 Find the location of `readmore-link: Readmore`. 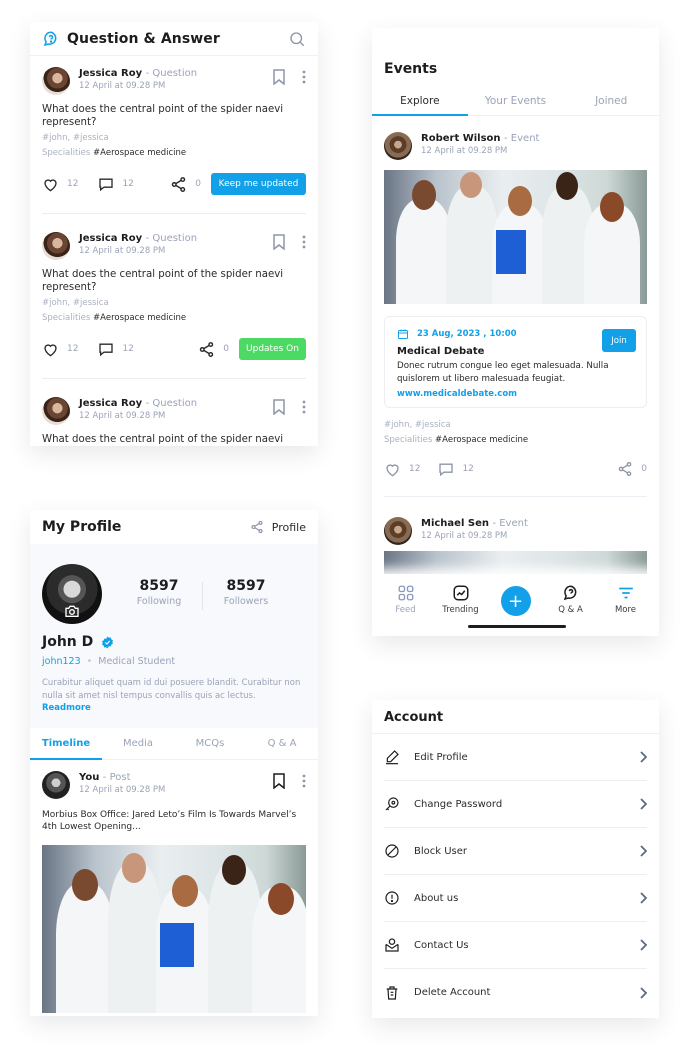

readmore-link: Readmore is located at coordinates (174, 708).